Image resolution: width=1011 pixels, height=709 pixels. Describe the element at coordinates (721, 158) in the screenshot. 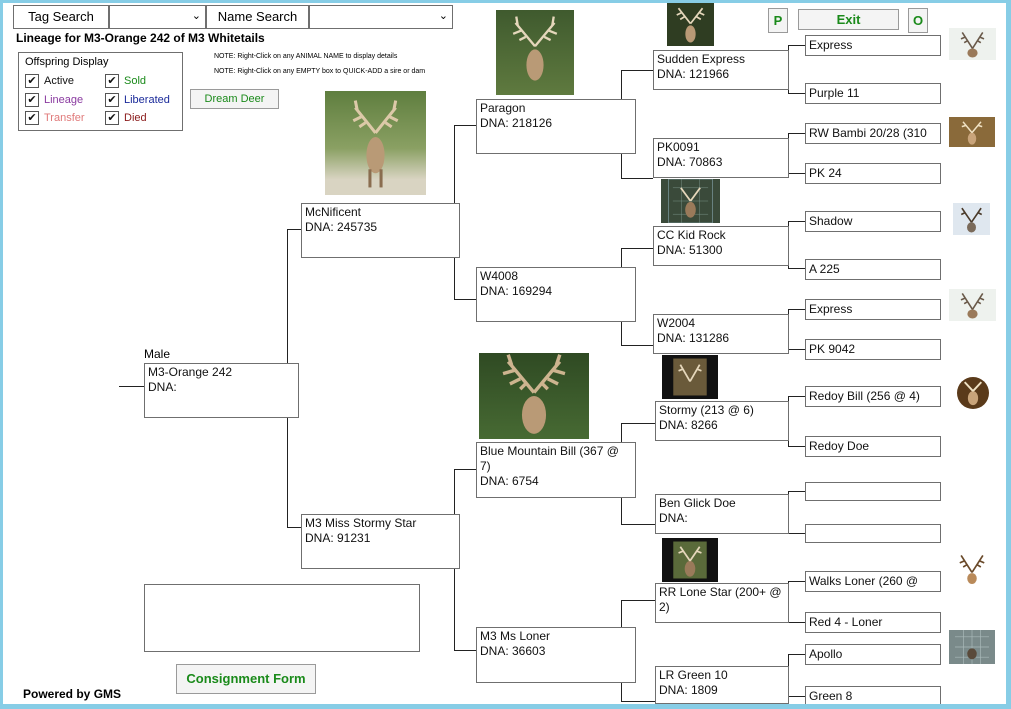

I see `great-grandparent-box: PK0091 DNA: 70863` at that location.